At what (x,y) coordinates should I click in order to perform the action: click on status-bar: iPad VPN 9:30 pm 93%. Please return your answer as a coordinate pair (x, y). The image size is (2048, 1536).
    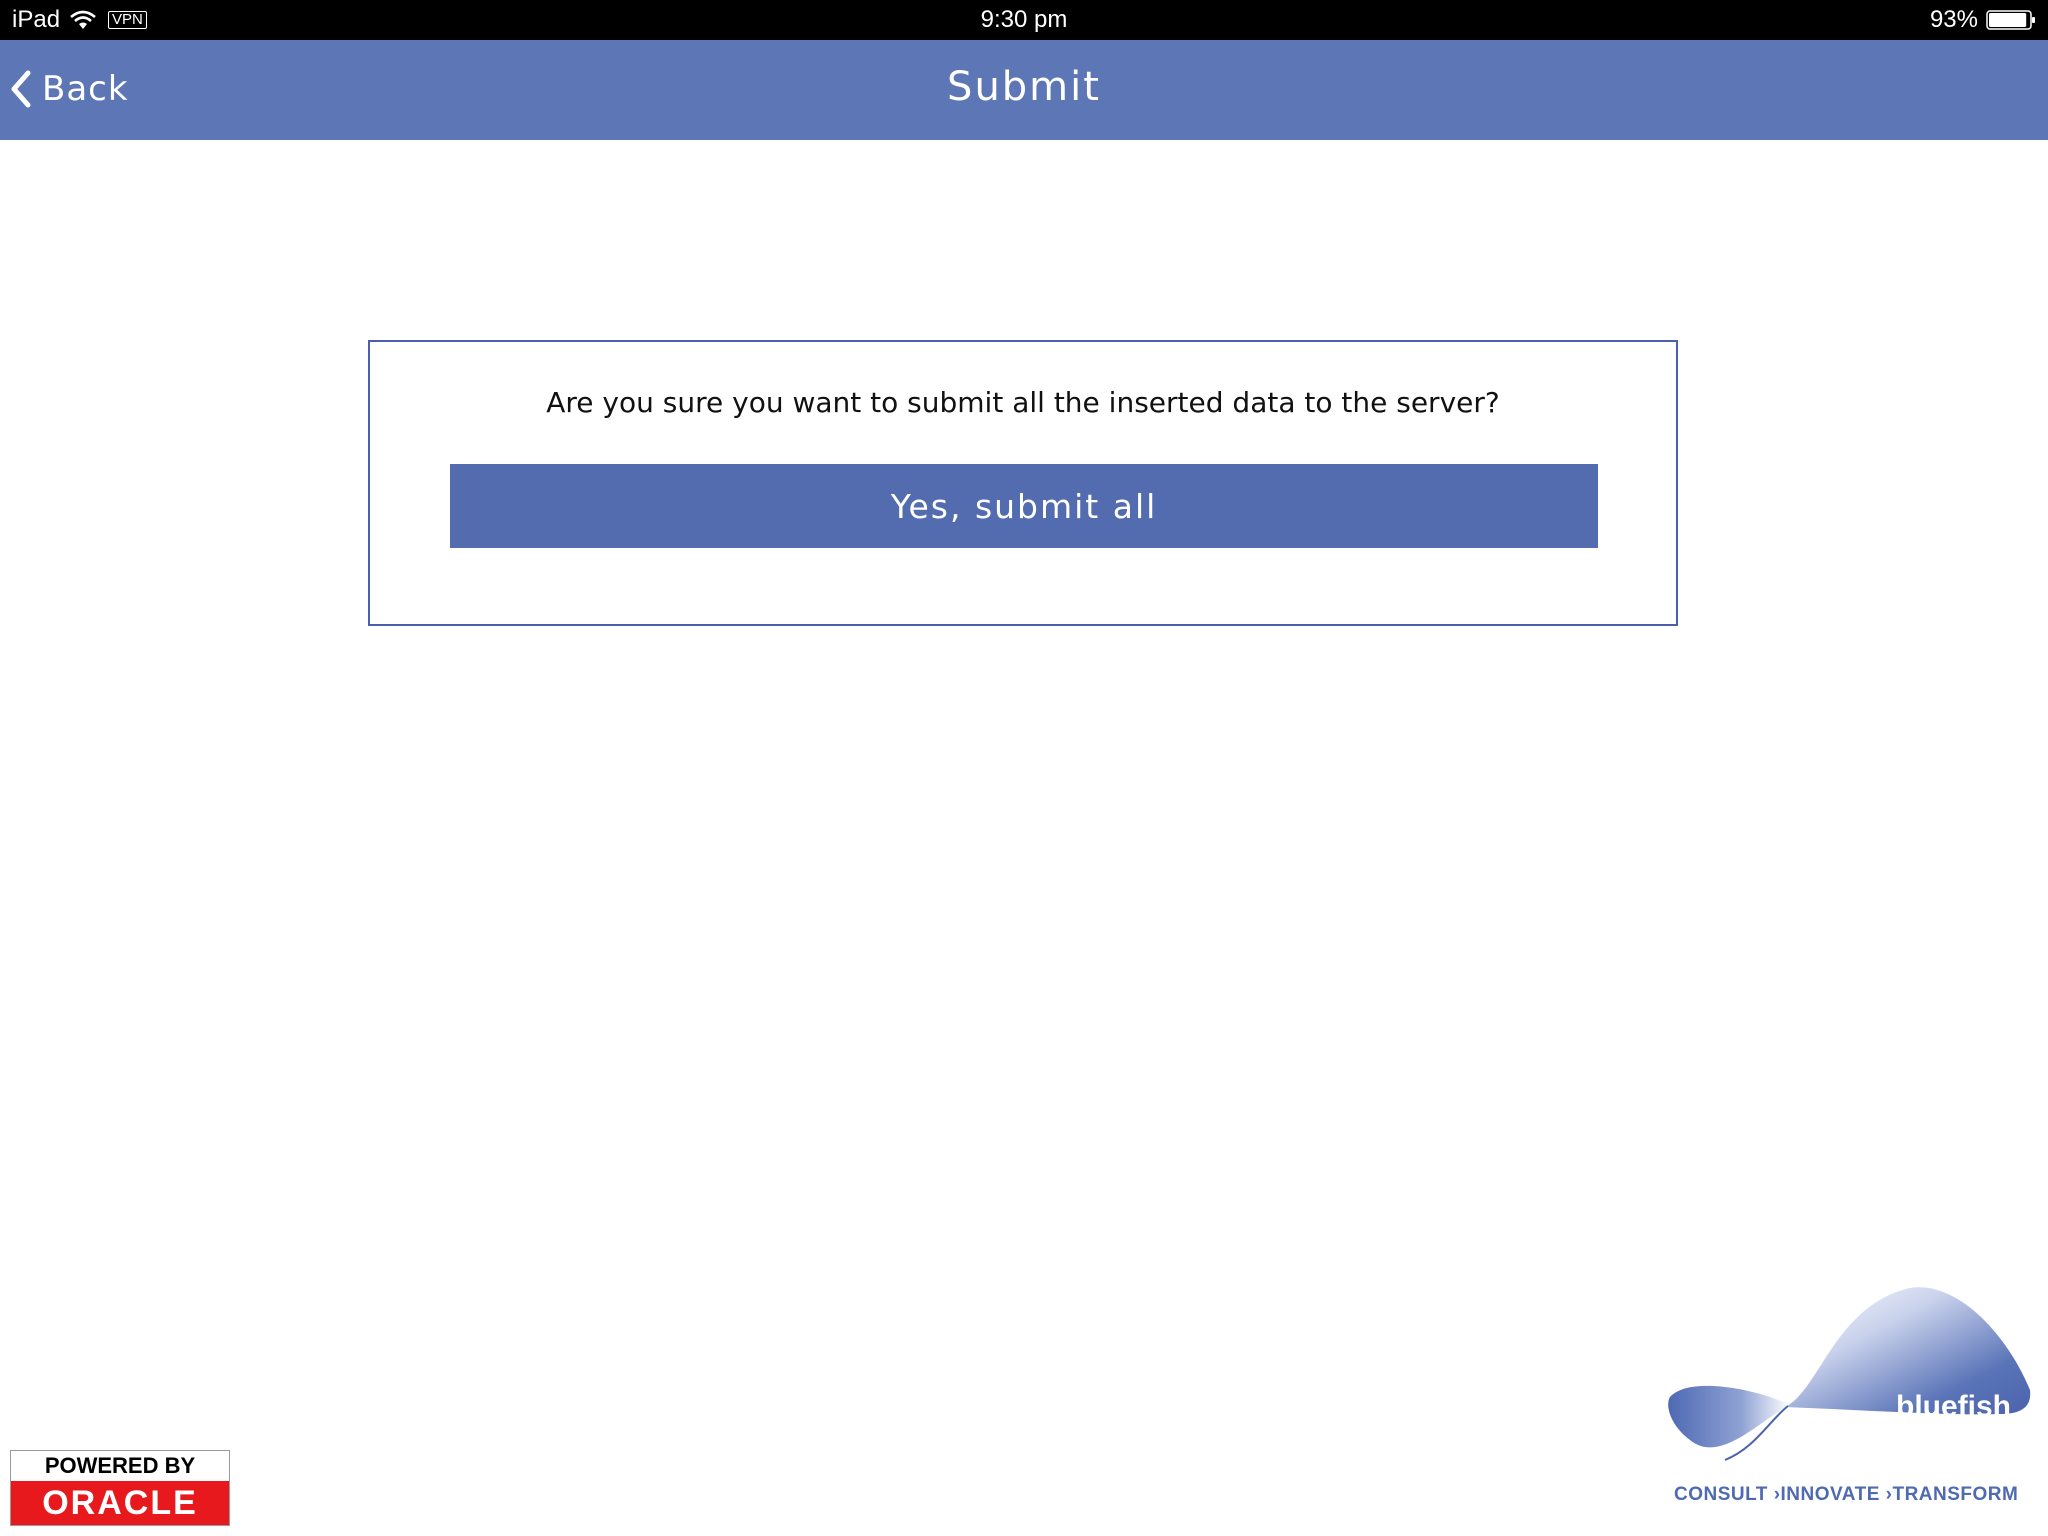
    Looking at the image, I should click on (1024, 20).